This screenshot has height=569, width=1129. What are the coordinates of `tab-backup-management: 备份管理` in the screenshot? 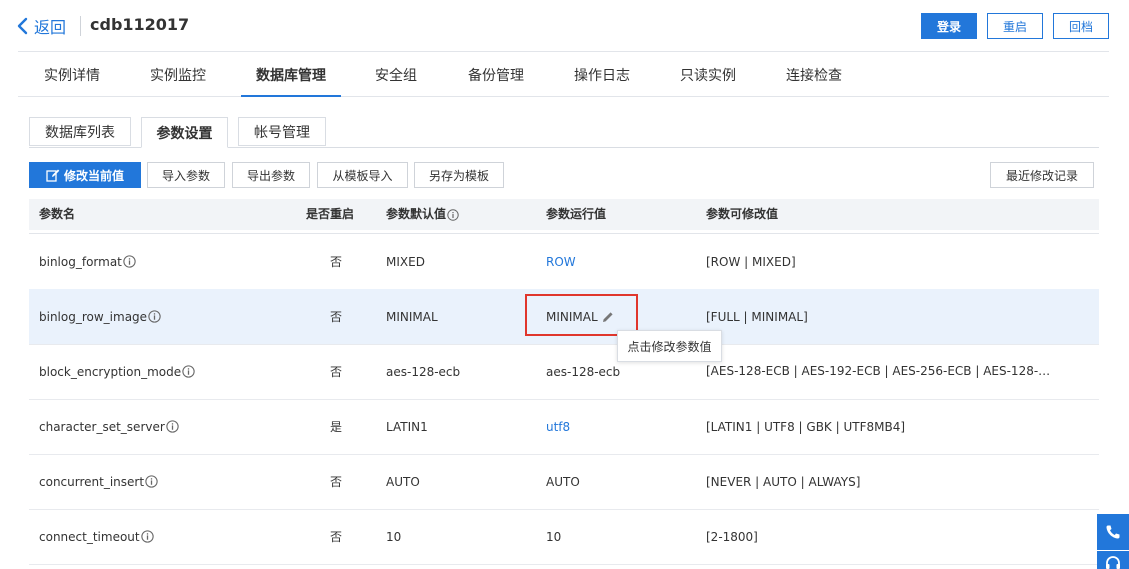 It's located at (496, 74).